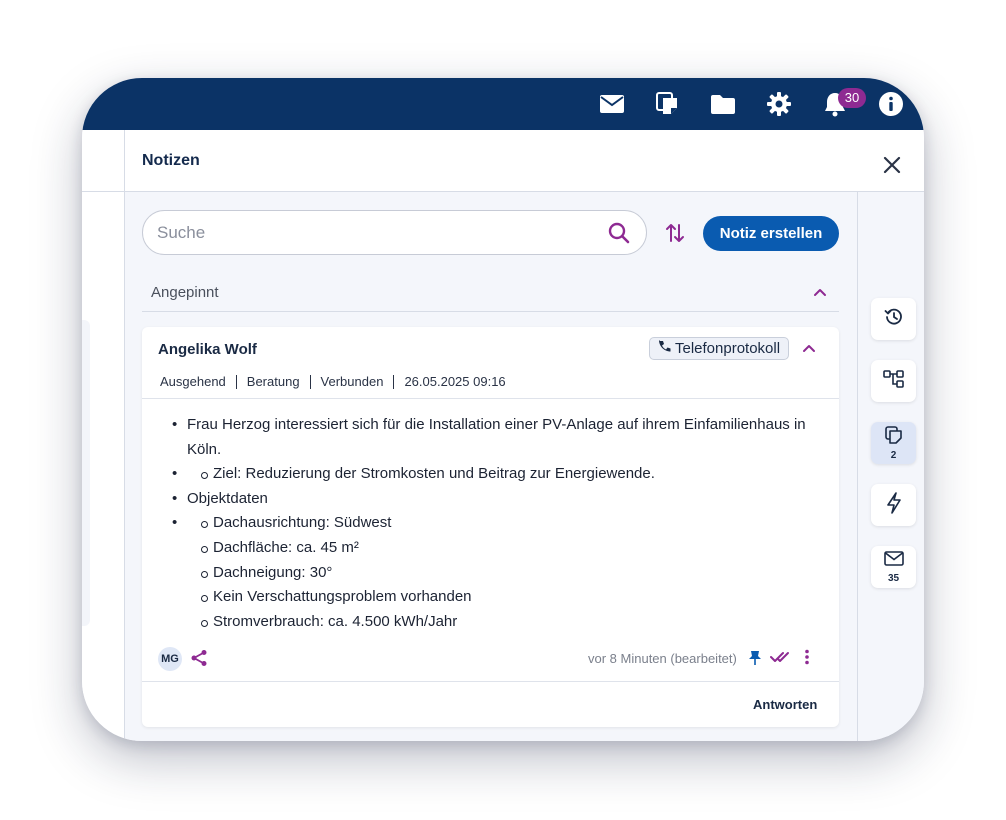 The width and height of the screenshot is (1006, 820). Describe the element at coordinates (170, 659) in the screenshot. I see `avatar: MG` at that location.